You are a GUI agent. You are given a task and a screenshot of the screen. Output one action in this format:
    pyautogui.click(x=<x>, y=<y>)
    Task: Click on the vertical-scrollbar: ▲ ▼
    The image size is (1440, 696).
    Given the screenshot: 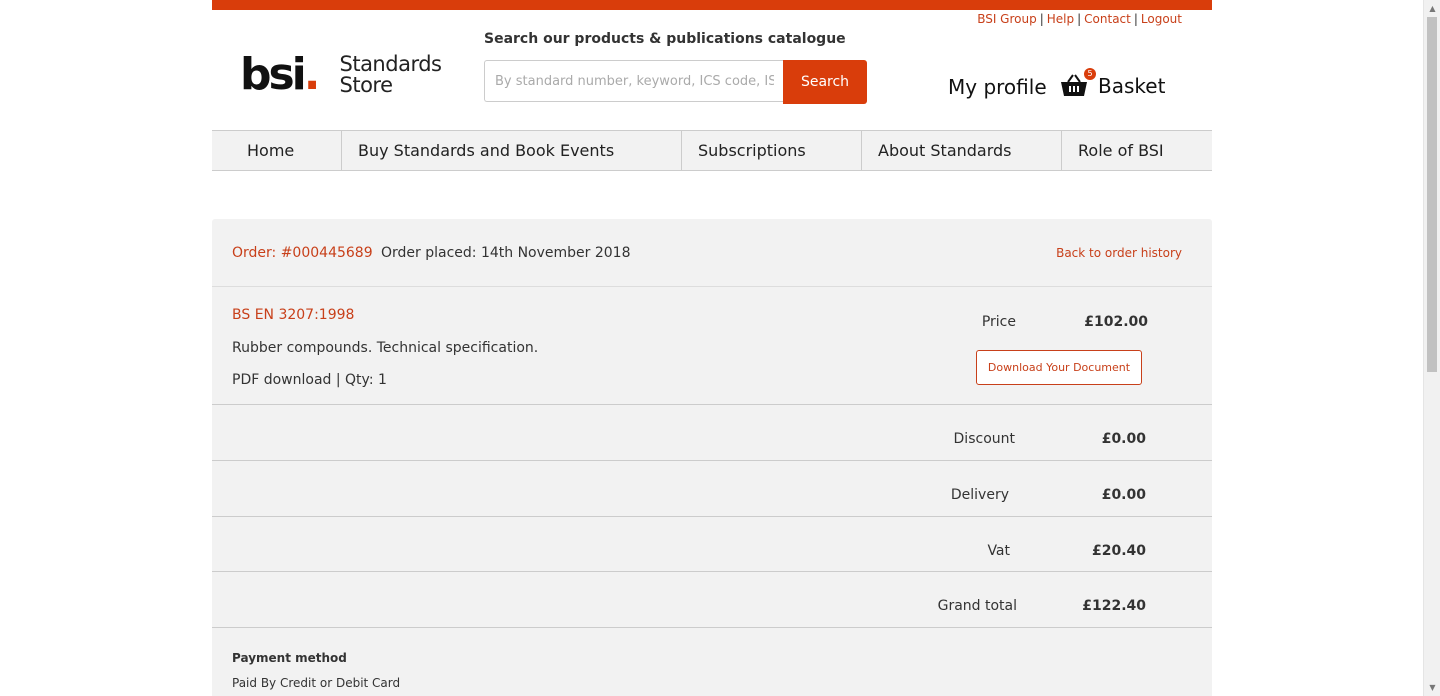 What is the action you would take?
    pyautogui.click(x=1431, y=348)
    